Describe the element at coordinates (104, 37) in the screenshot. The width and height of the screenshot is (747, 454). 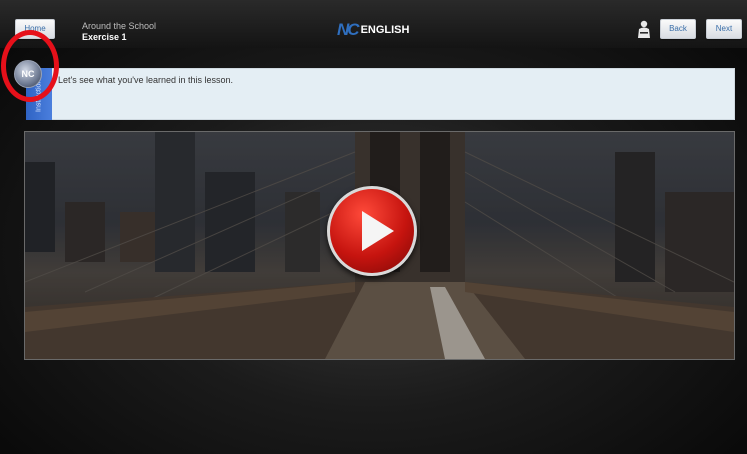
I see `exercise-title: Exercise 1` at that location.